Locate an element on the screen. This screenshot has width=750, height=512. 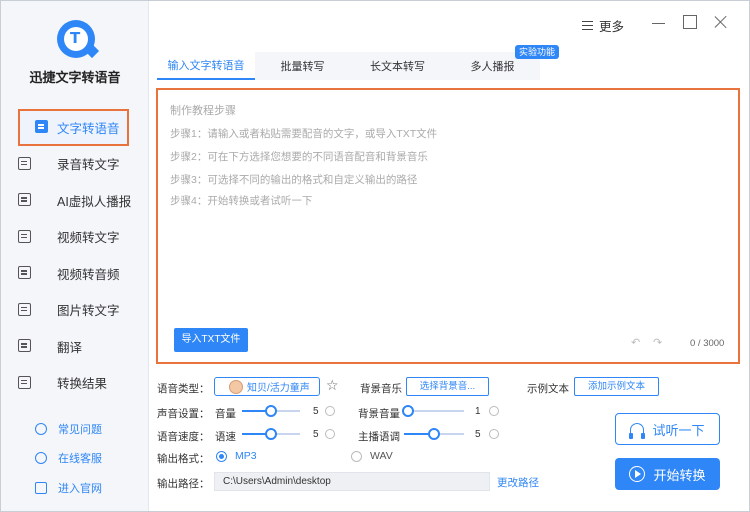
reset-speed-icon is located at coordinates (330, 434).